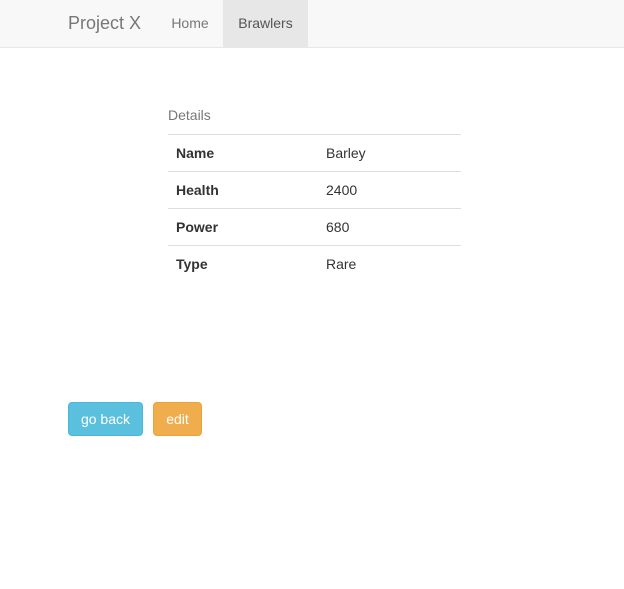 This screenshot has width=624, height=589. What do you see at coordinates (312, 24) in the screenshot?
I see `top-navbar: Project X Home Brawlers` at bounding box center [312, 24].